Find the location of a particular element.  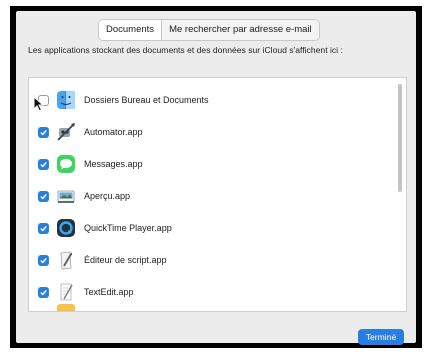

checkbox-messages is located at coordinates (43, 164).